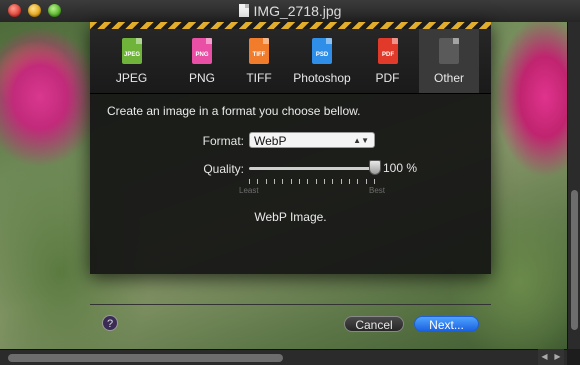 This screenshot has width=580, height=365. What do you see at coordinates (573, 185) in the screenshot?
I see `vertical-scrollbar` at bounding box center [573, 185].